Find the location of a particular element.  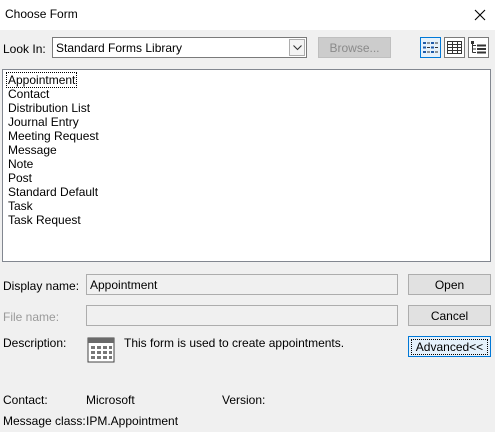

details-view-icon is located at coordinates (454, 47).